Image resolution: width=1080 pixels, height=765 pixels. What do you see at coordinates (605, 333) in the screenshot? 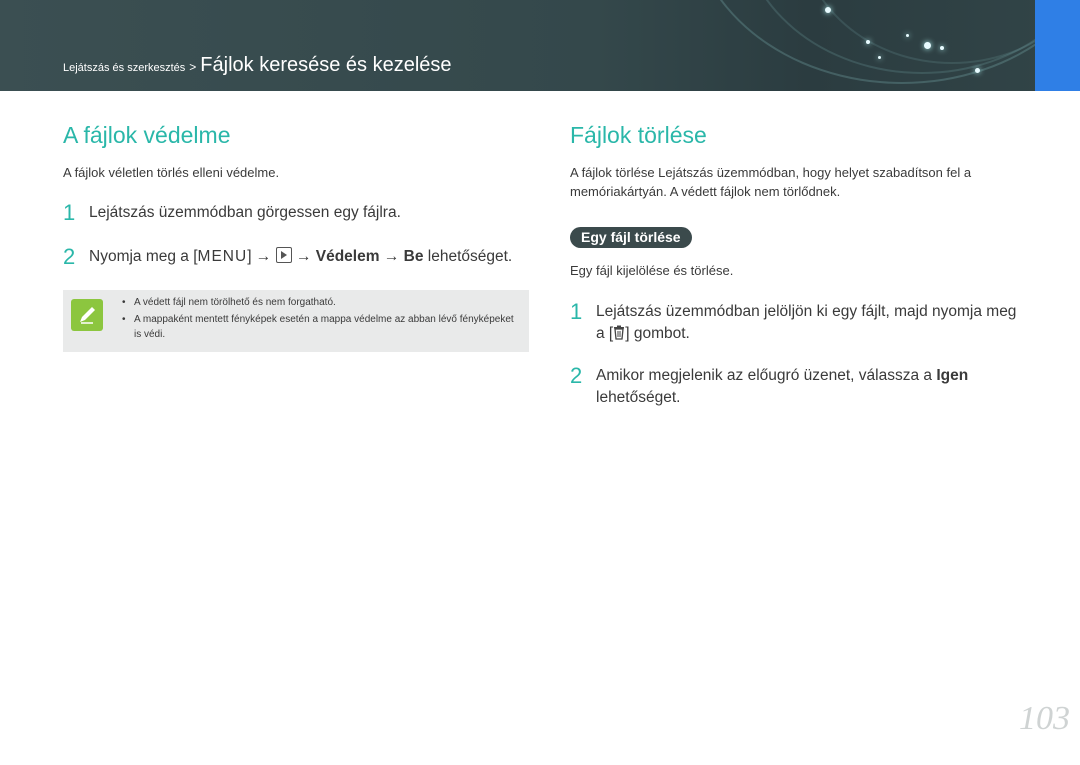
I see `step-line-prefix: a [` at bounding box center [605, 333].